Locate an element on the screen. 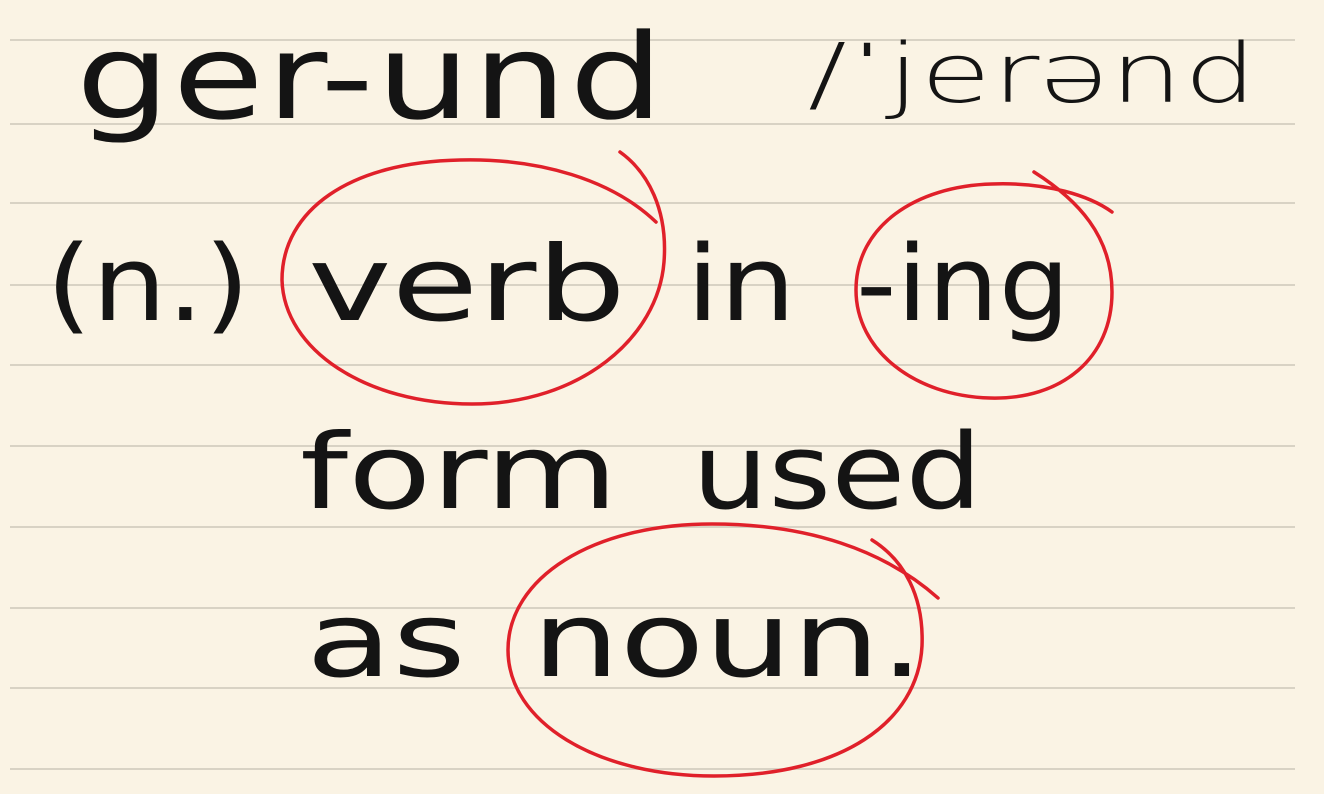 The width and height of the screenshot is (1324, 794). part-of-speech: (n.) is located at coordinates (148, 284).